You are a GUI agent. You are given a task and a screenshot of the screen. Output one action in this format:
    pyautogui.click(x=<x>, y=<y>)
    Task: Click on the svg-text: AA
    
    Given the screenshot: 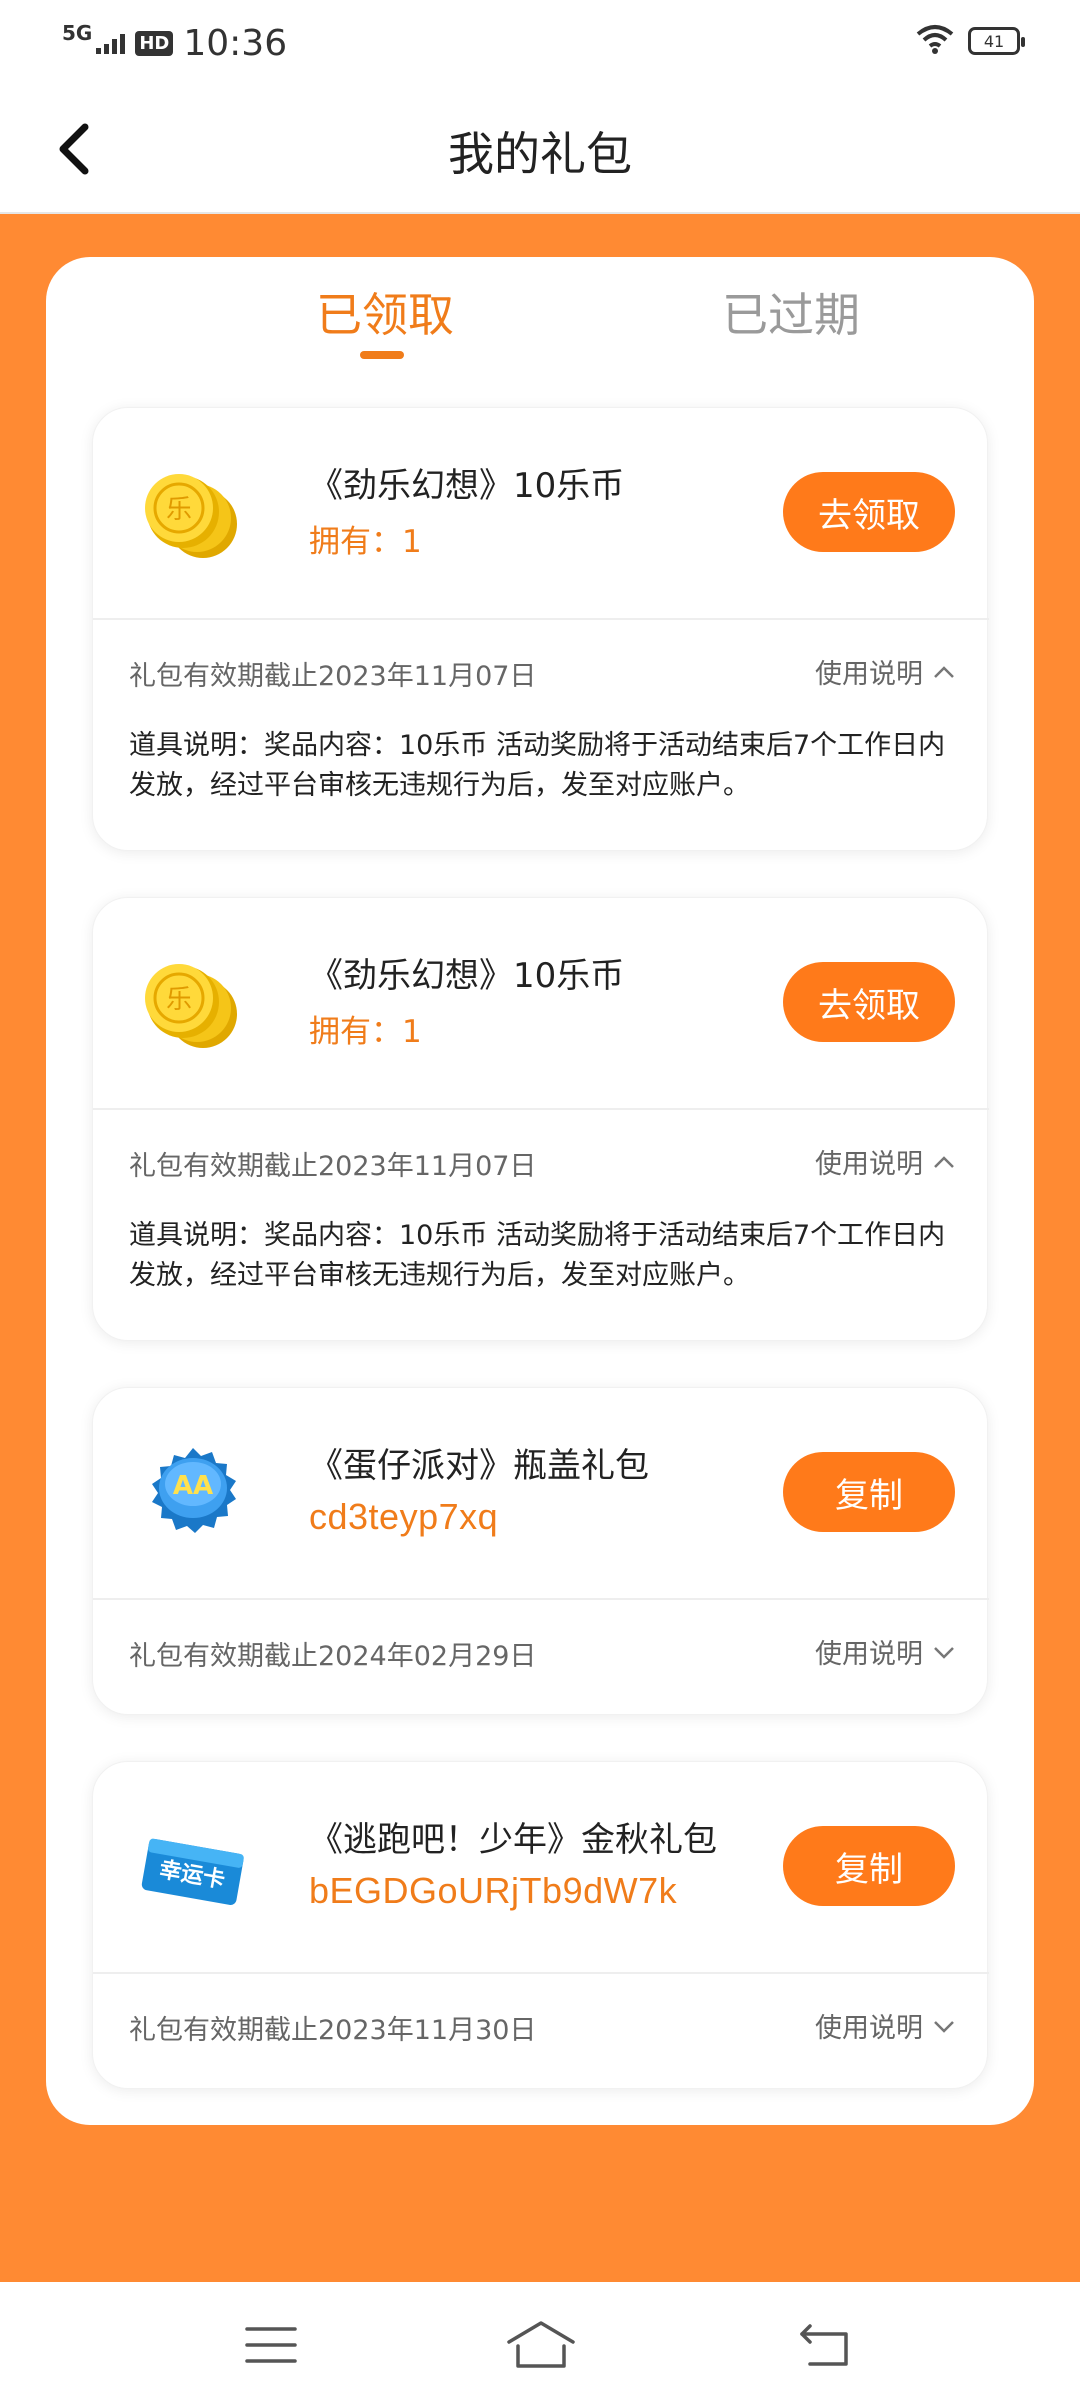 What is the action you would take?
    pyautogui.click(x=193, y=1486)
    